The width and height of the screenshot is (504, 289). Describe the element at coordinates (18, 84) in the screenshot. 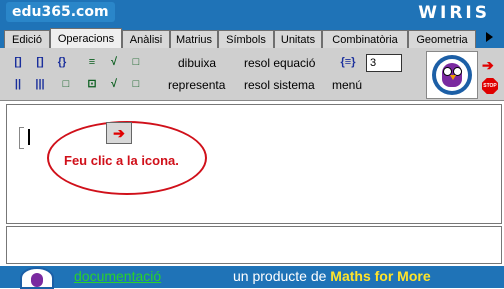

I see `matrix-icon: ||` at that location.